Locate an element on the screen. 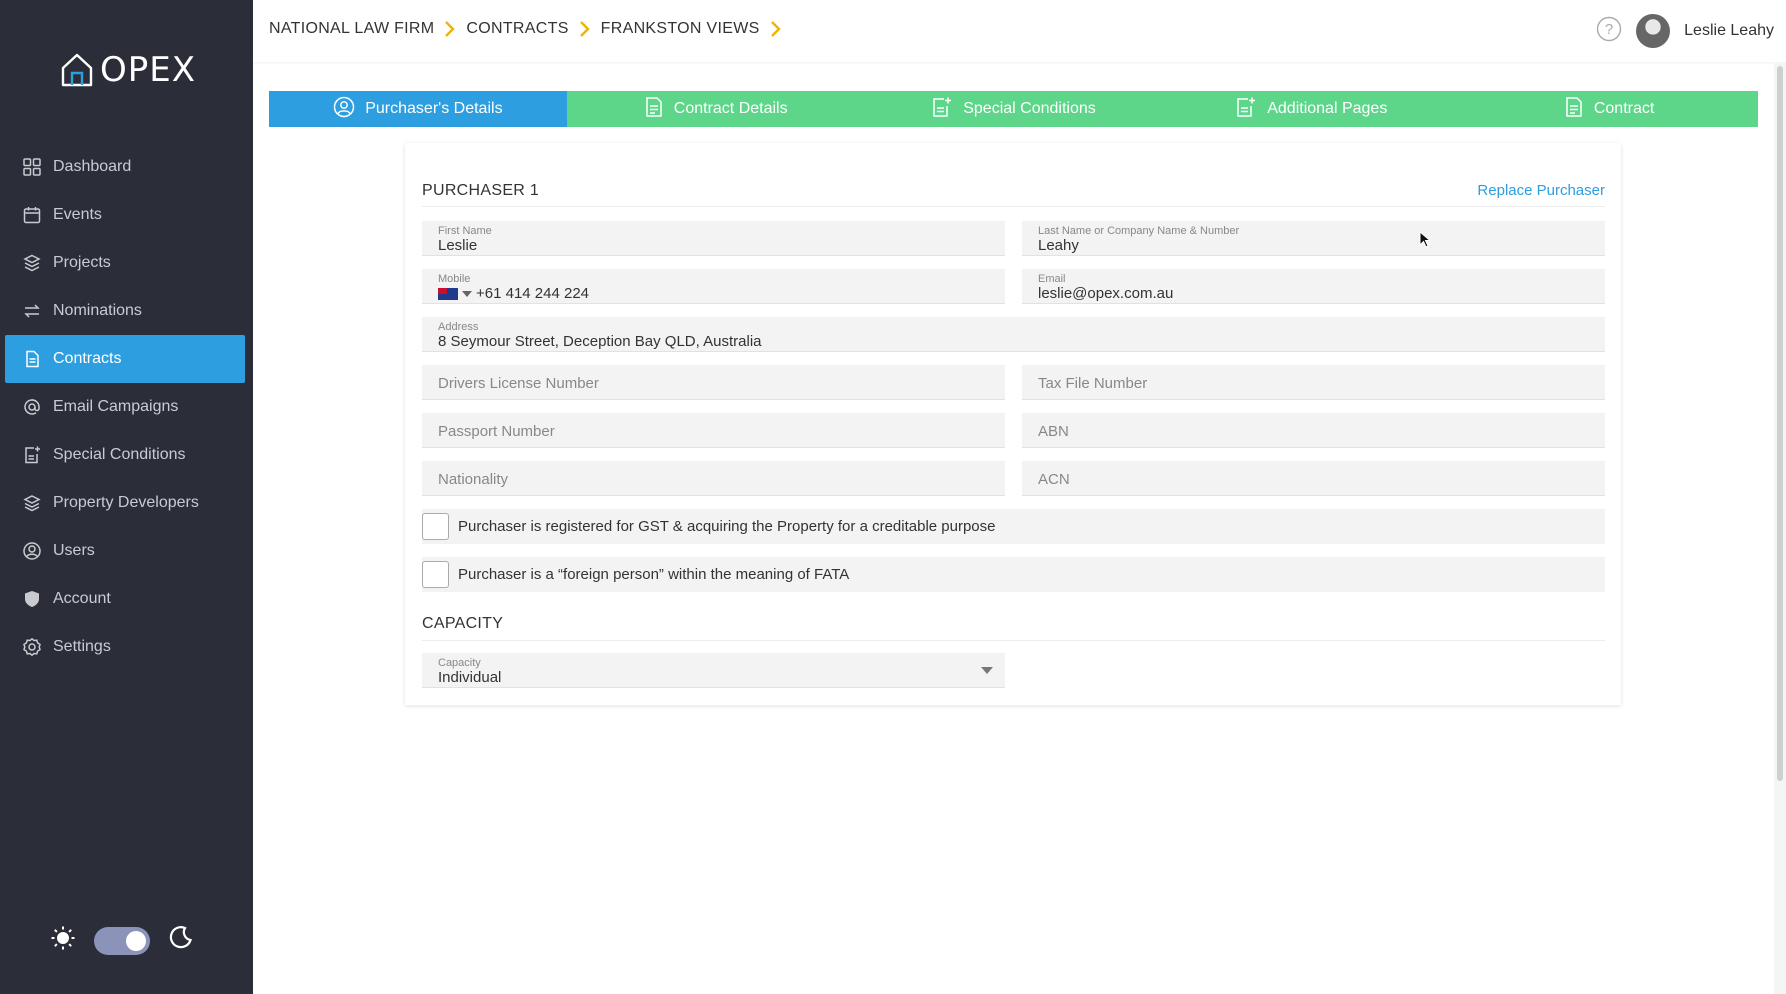  tab-additional-pages: Additional Pages is located at coordinates (1311, 109).